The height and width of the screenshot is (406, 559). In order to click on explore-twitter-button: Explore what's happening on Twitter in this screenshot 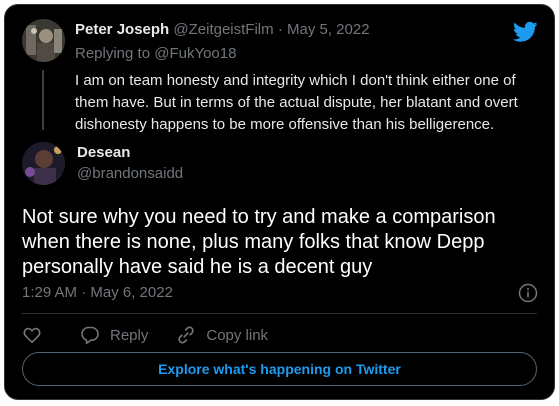, I will do `click(279, 369)`.